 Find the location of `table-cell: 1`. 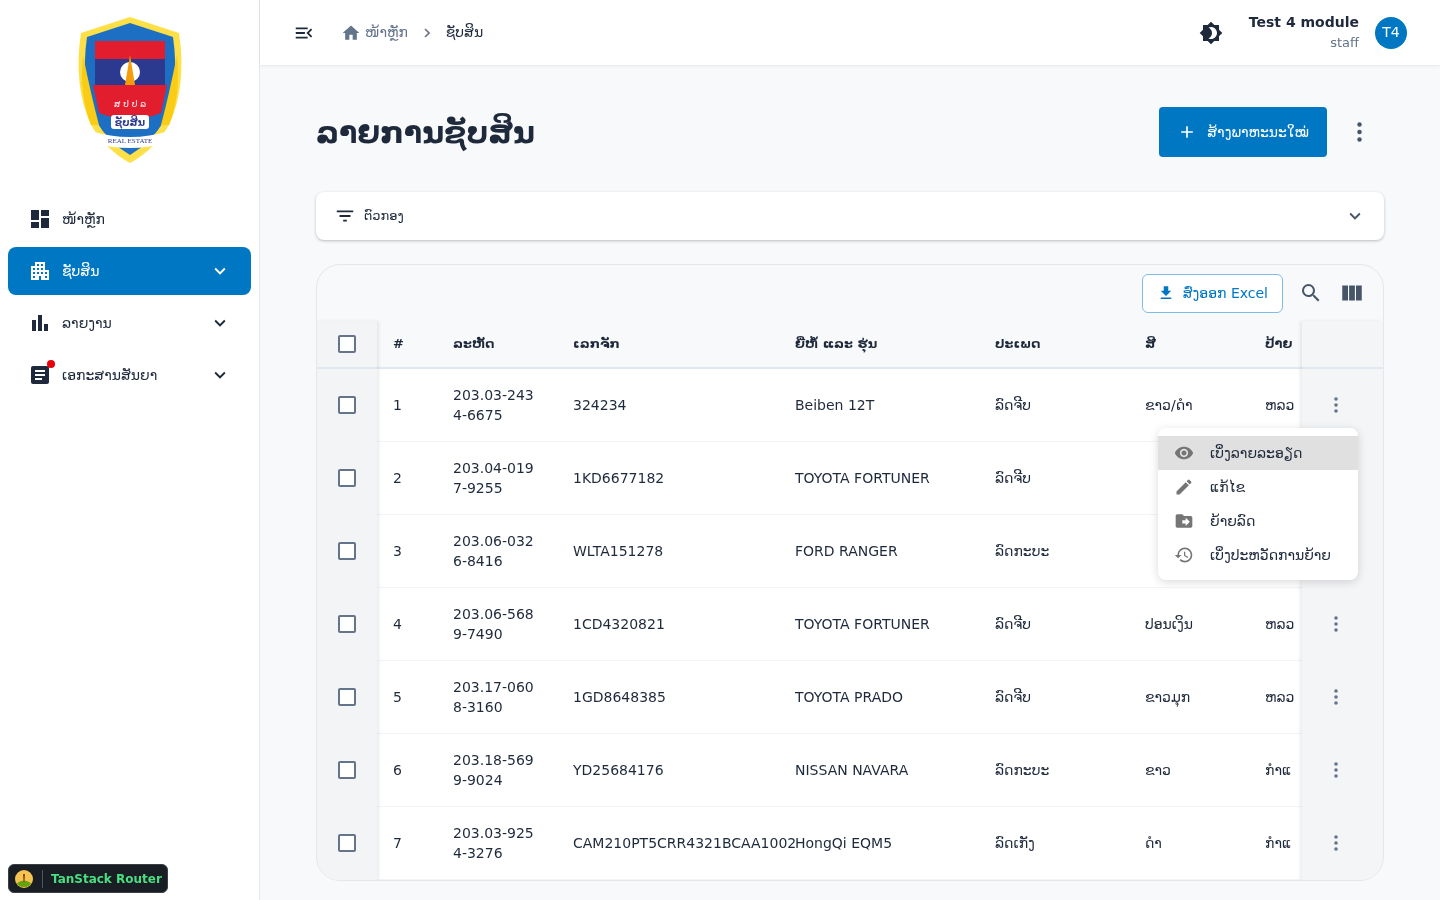

table-cell: 1 is located at coordinates (397, 404).